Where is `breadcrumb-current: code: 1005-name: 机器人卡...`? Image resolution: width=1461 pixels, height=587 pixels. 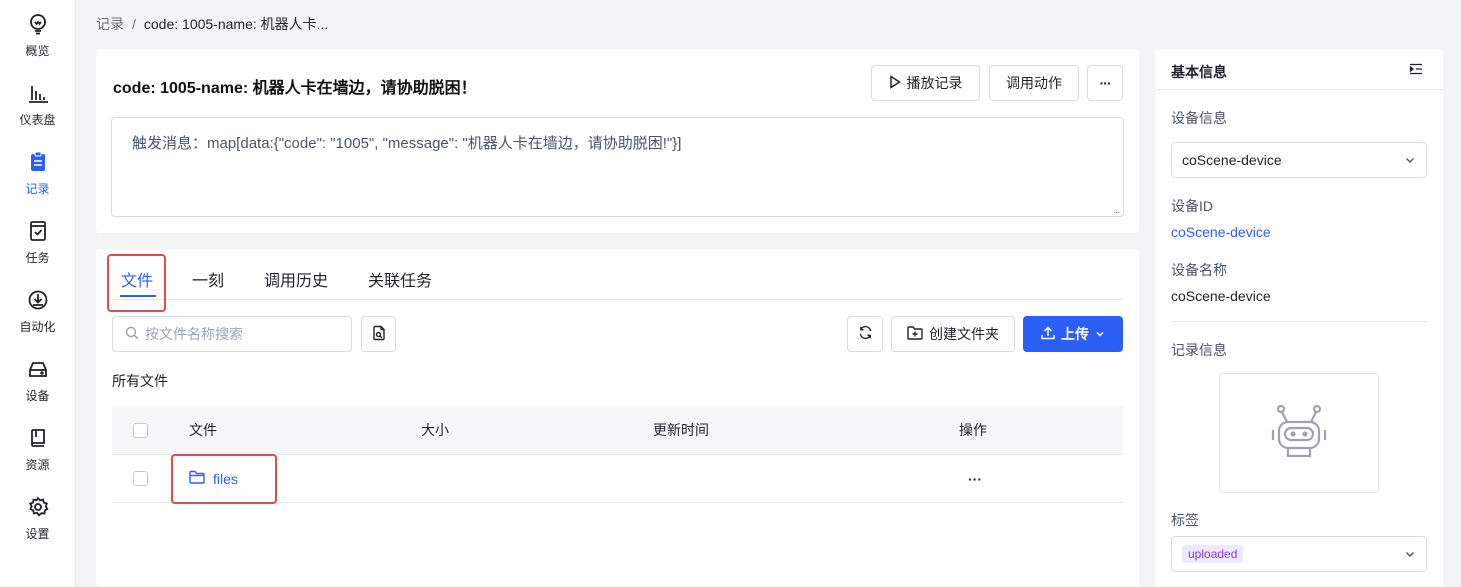 breadcrumb-current: code: 1005-name: 机器人卡... is located at coordinates (236, 24).